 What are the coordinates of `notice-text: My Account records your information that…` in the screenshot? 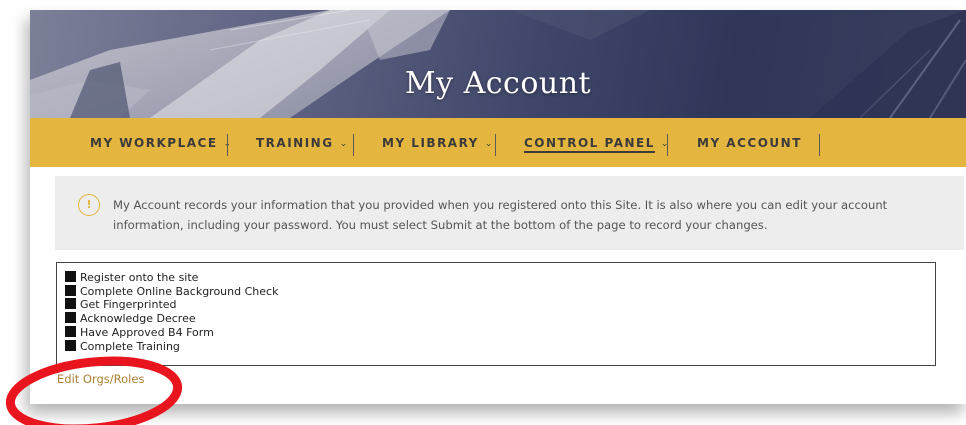 It's located at (500, 215).